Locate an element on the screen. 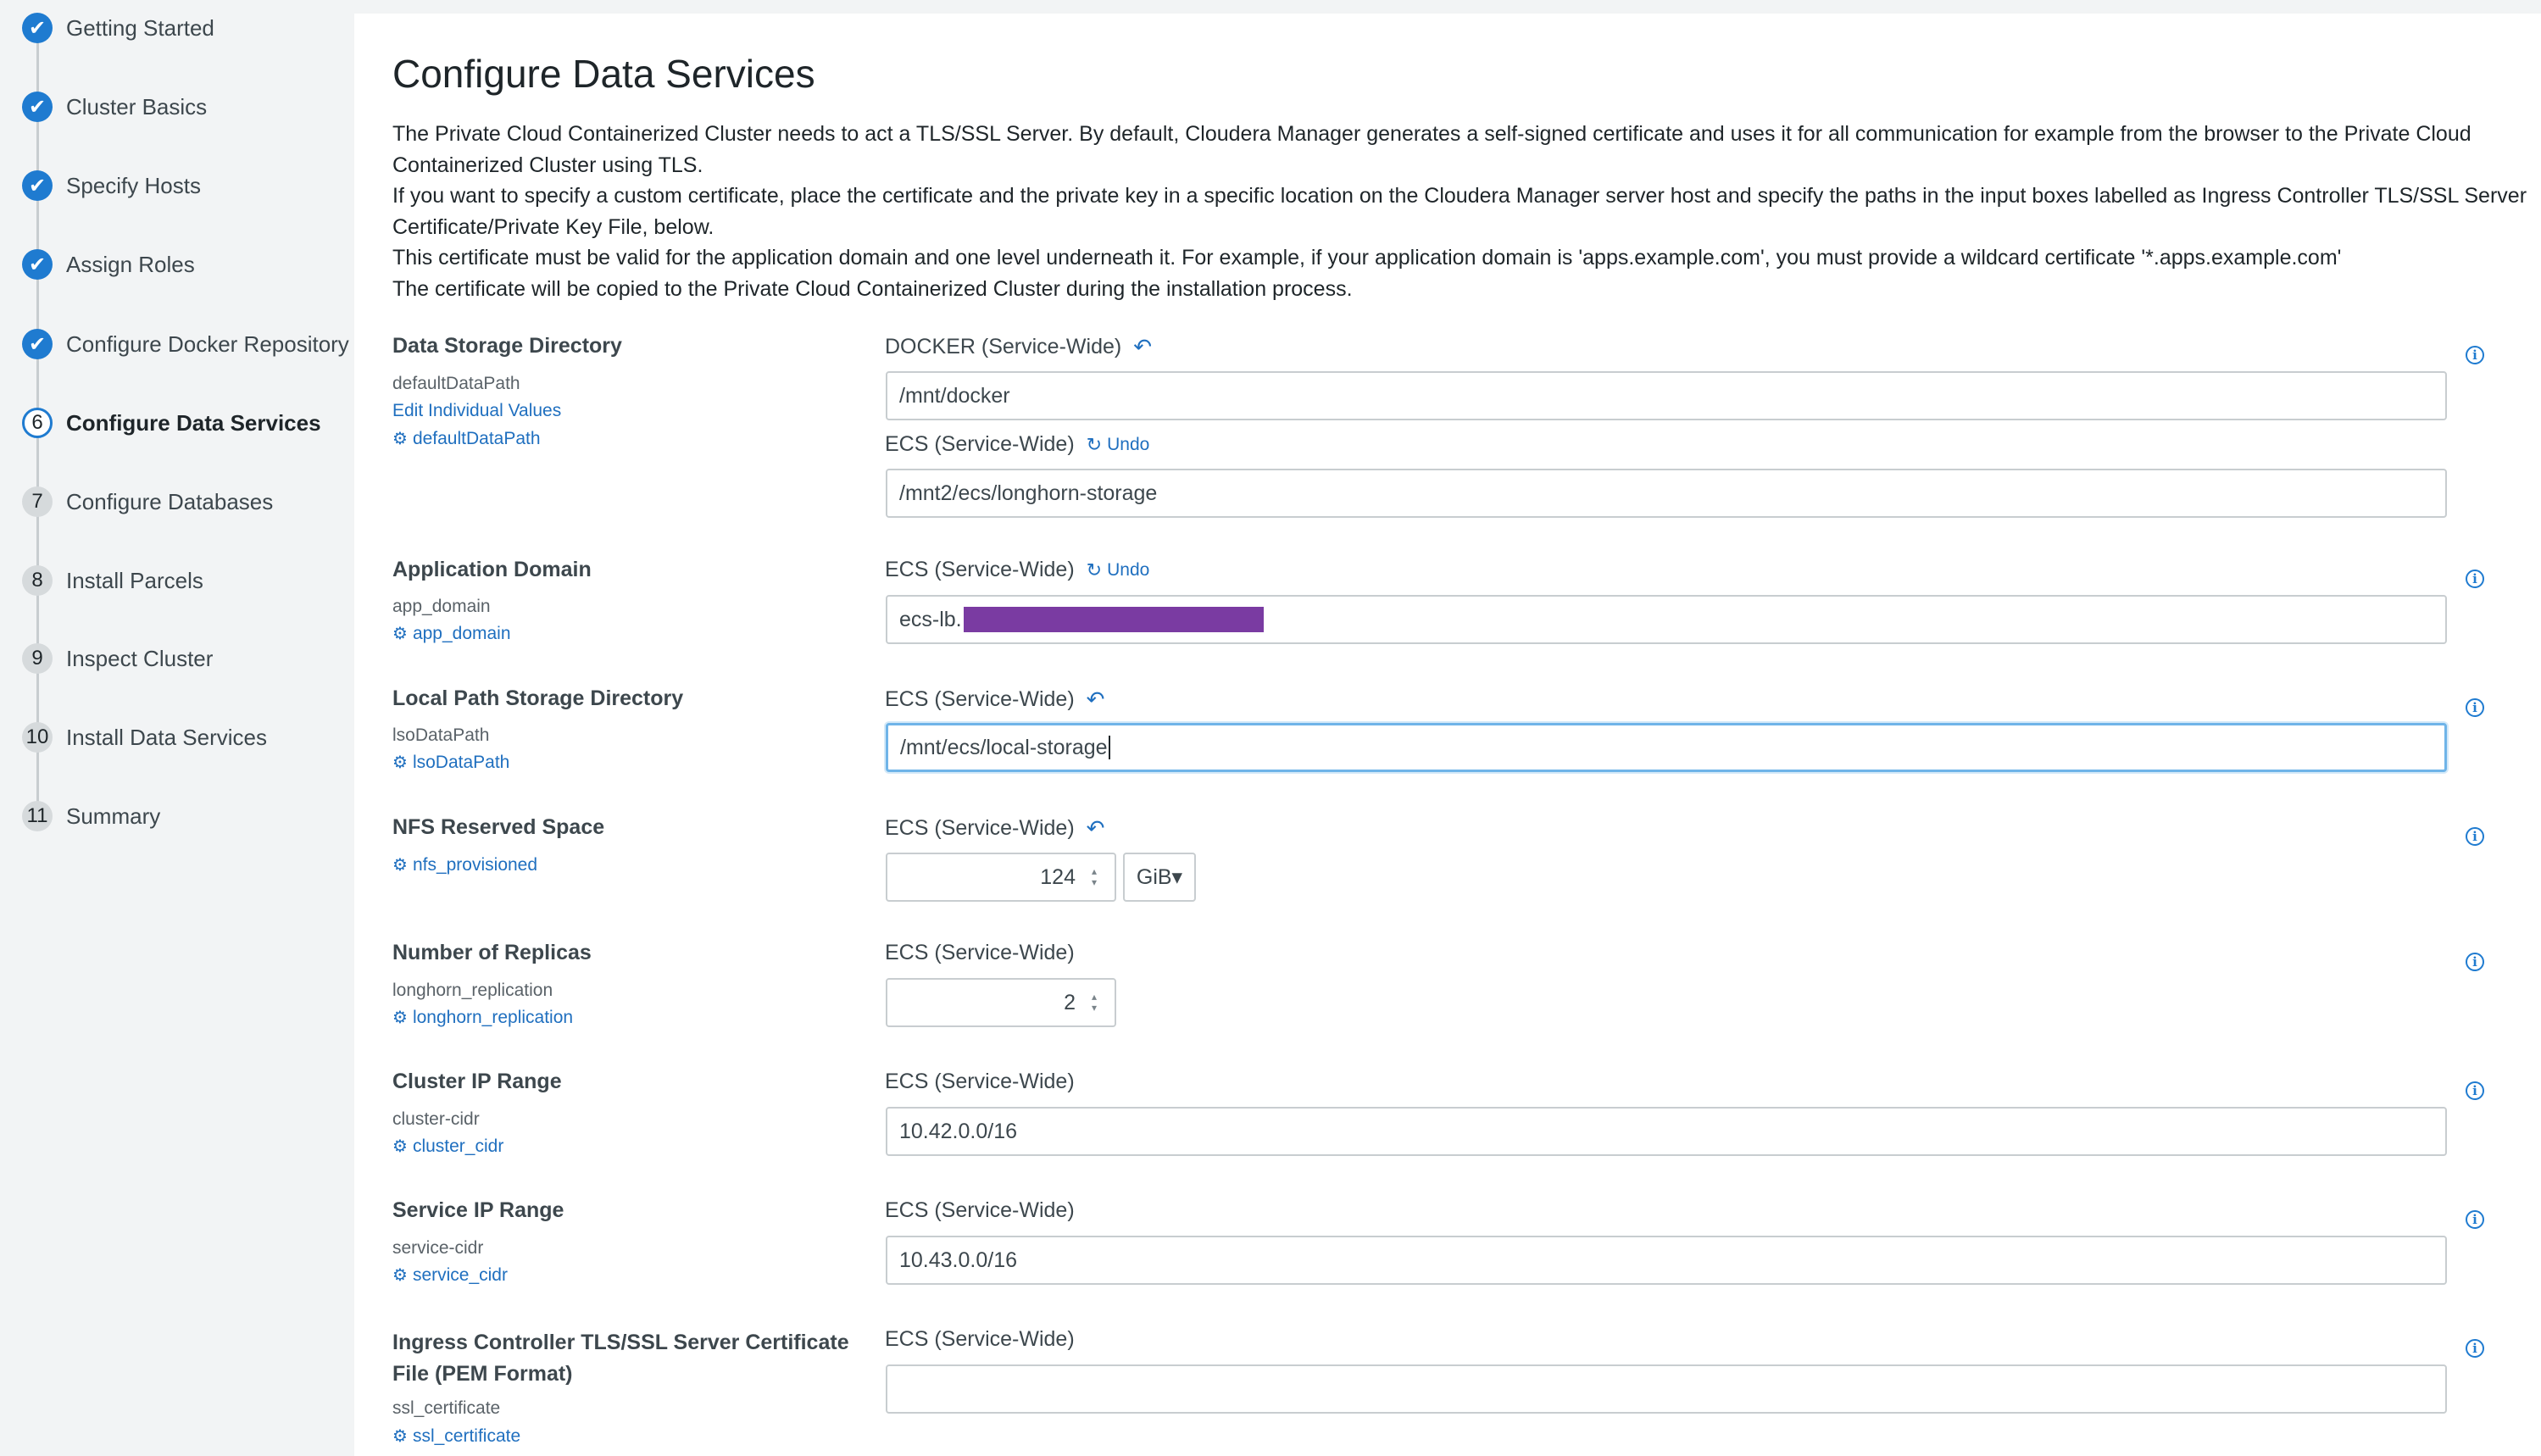 The image size is (2541, 1456). step-getting-started: ✔ Getting Started is located at coordinates (118, 28).